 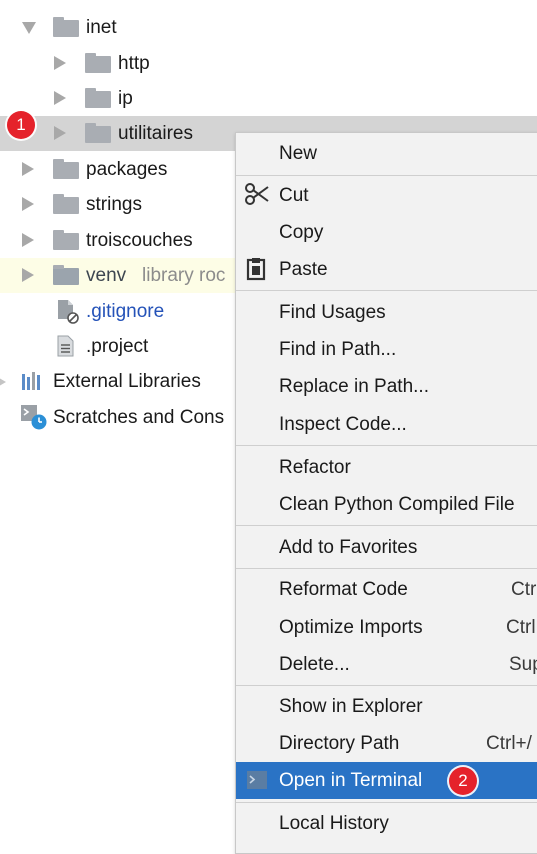 I want to click on tree-item-label: inet, so click(x=101, y=27).